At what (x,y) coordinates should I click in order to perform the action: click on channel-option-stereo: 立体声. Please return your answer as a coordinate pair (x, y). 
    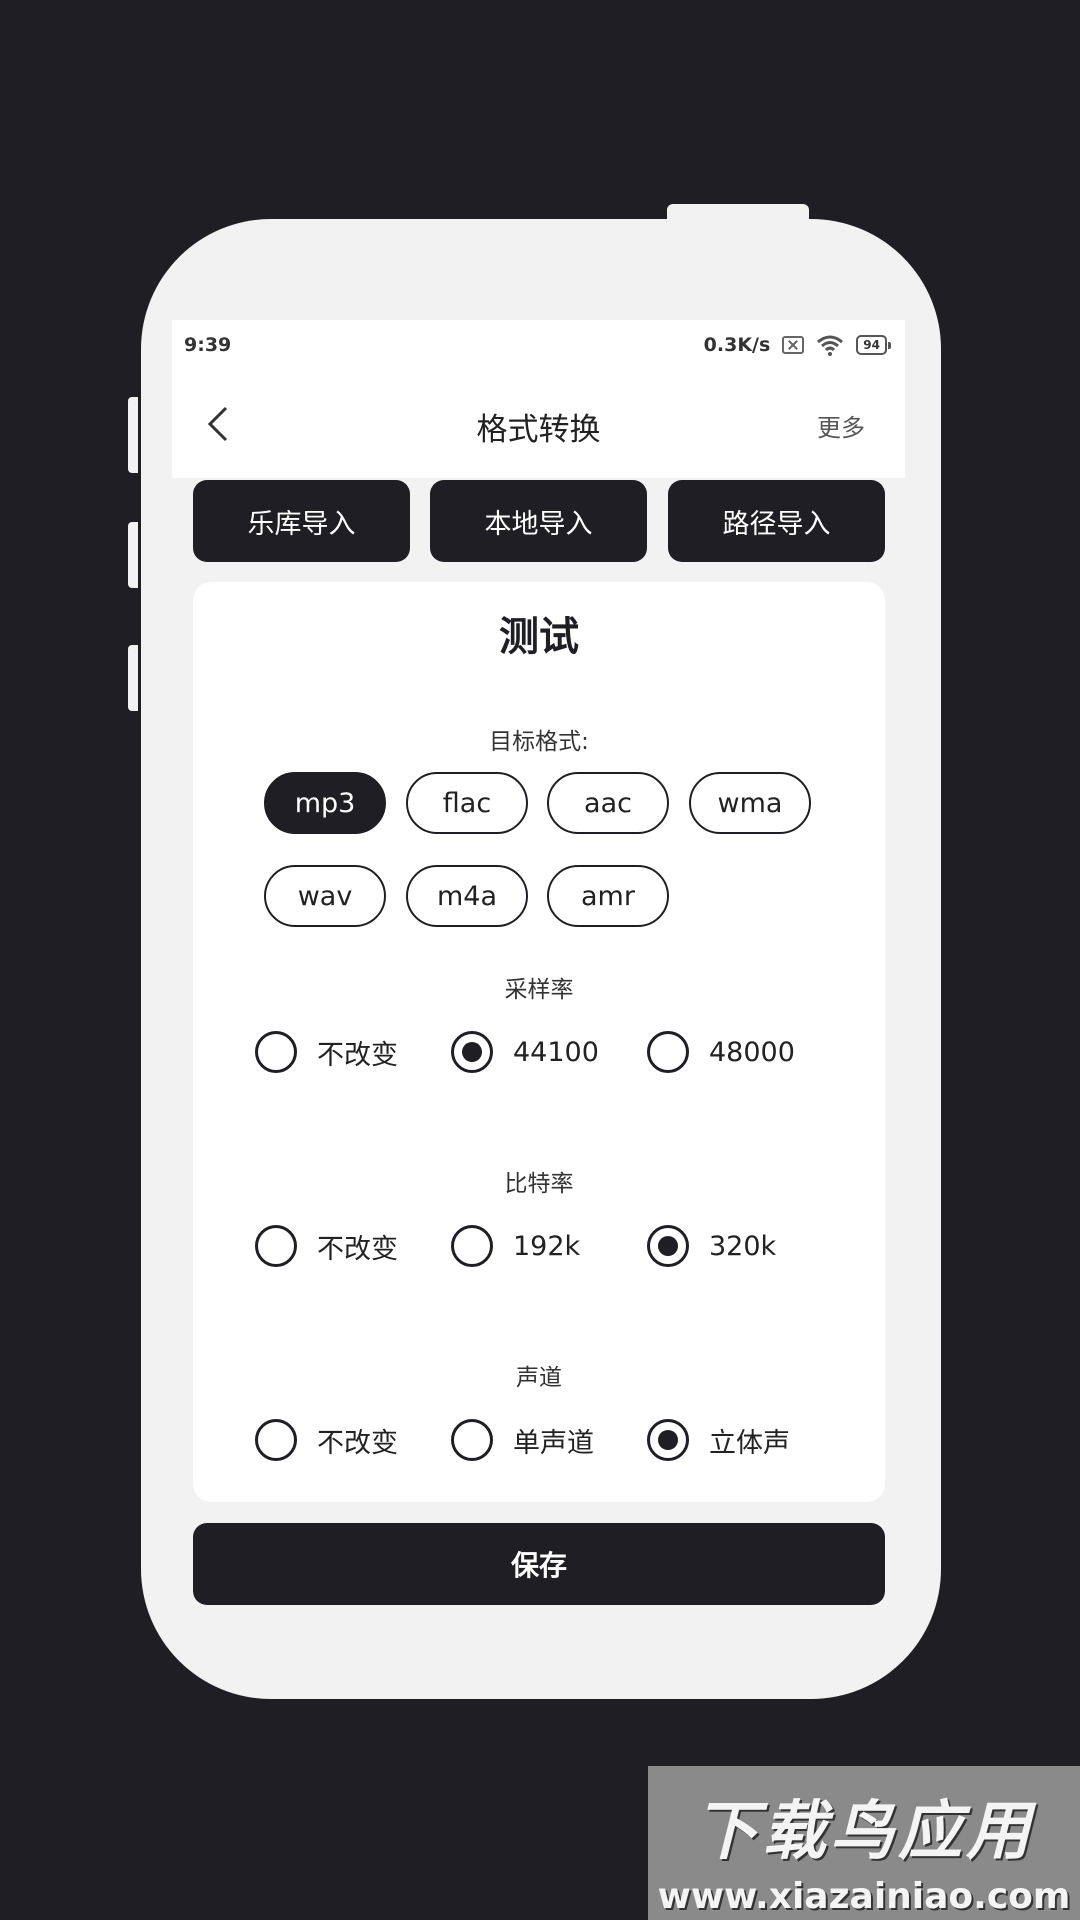
    Looking at the image, I should click on (718, 1440).